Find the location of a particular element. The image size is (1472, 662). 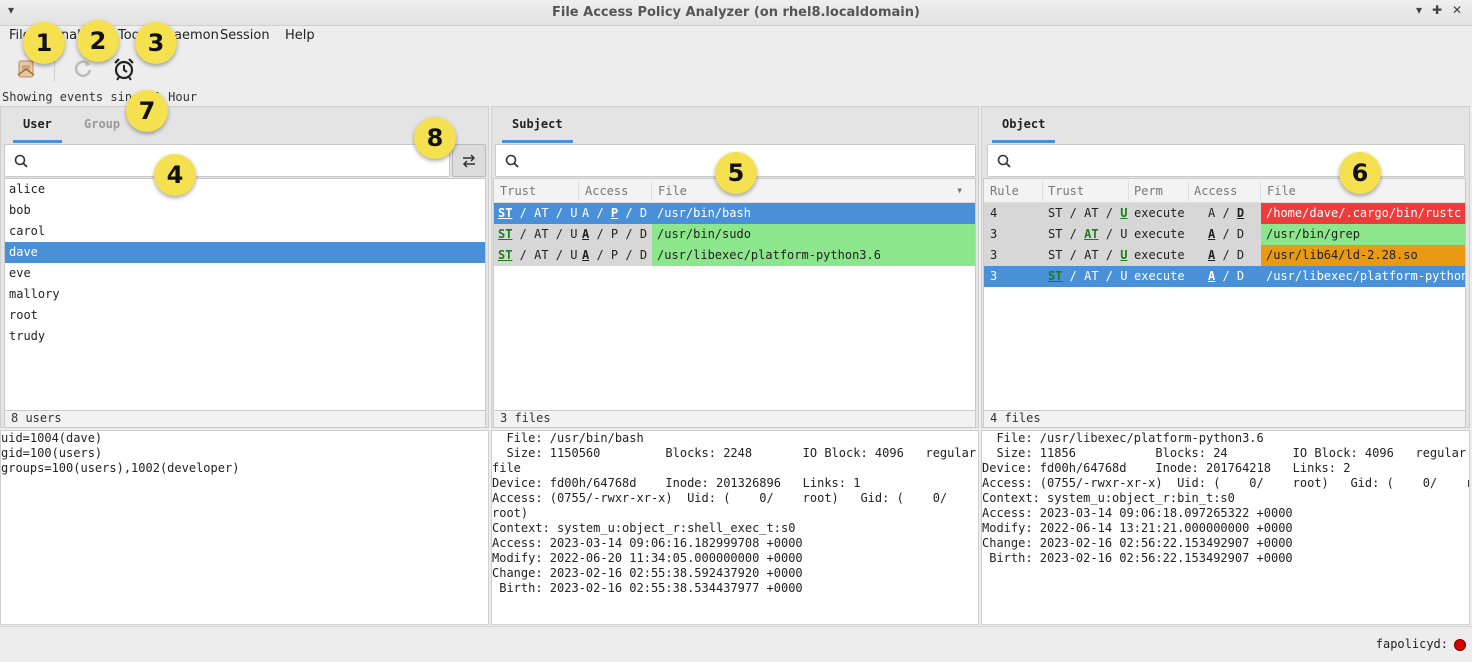

menu-help: Help is located at coordinates (300, 35).